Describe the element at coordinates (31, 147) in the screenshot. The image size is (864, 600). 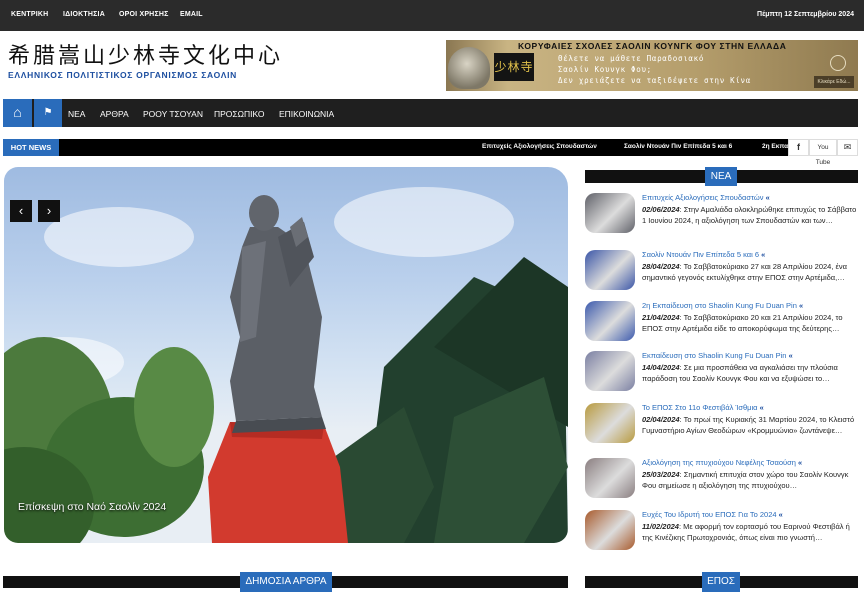
I see `hot-news-label: HOT NEWS` at that location.